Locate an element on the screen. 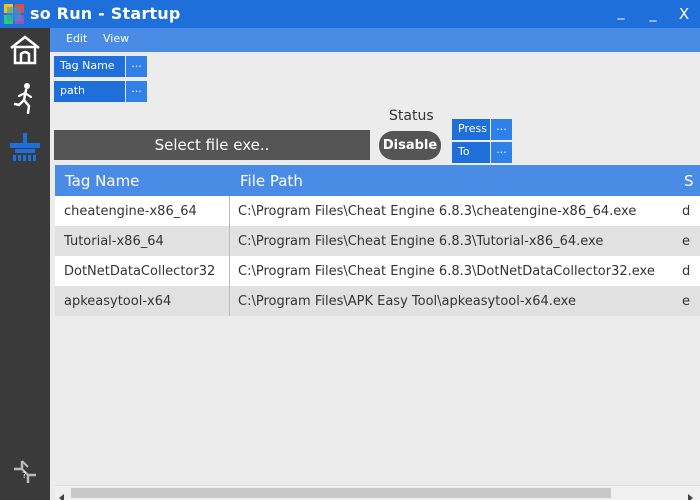 This screenshot has width=700, height=500. tag-name-label: Tag Name is located at coordinates (89, 66).